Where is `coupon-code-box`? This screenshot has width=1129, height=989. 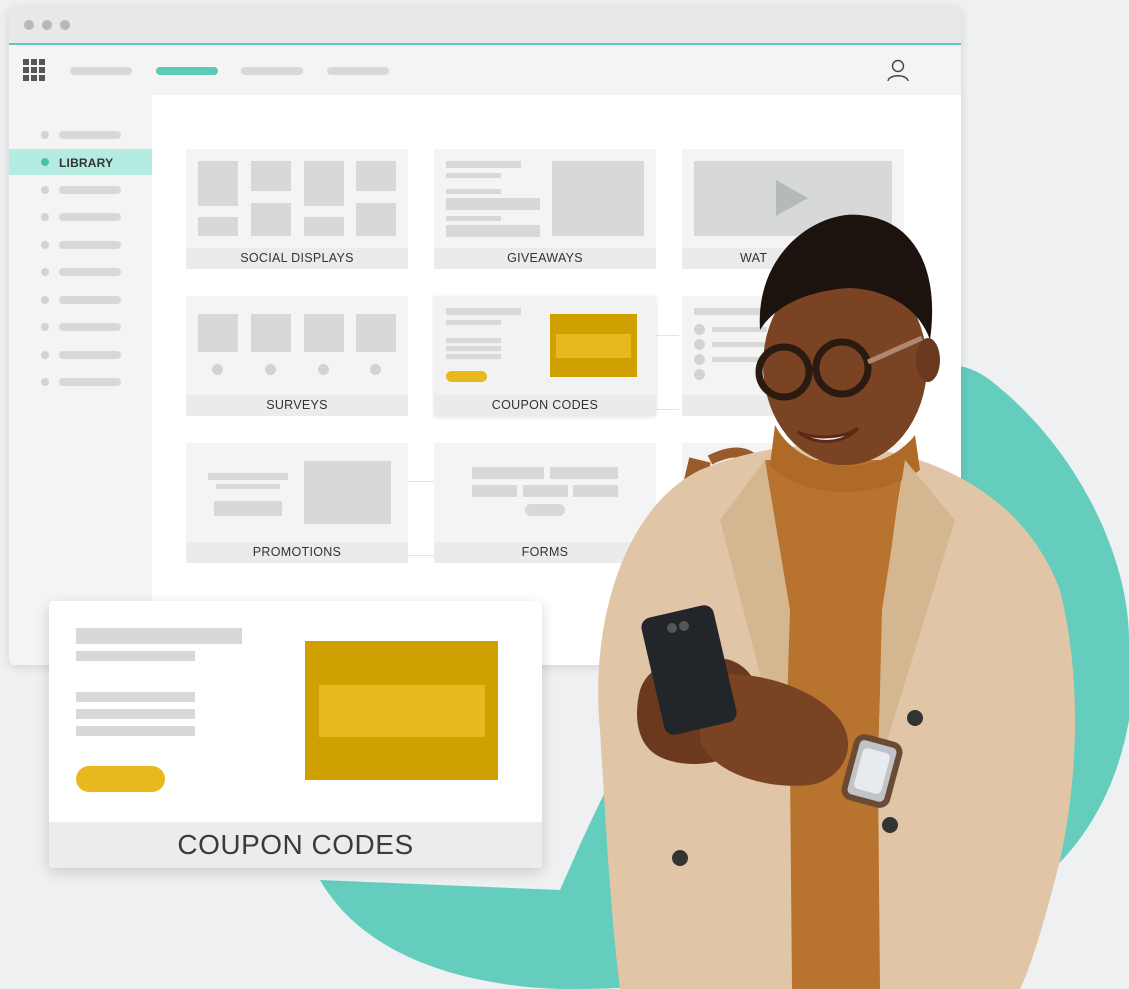
coupon-code-box is located at coordinates (402, 711).